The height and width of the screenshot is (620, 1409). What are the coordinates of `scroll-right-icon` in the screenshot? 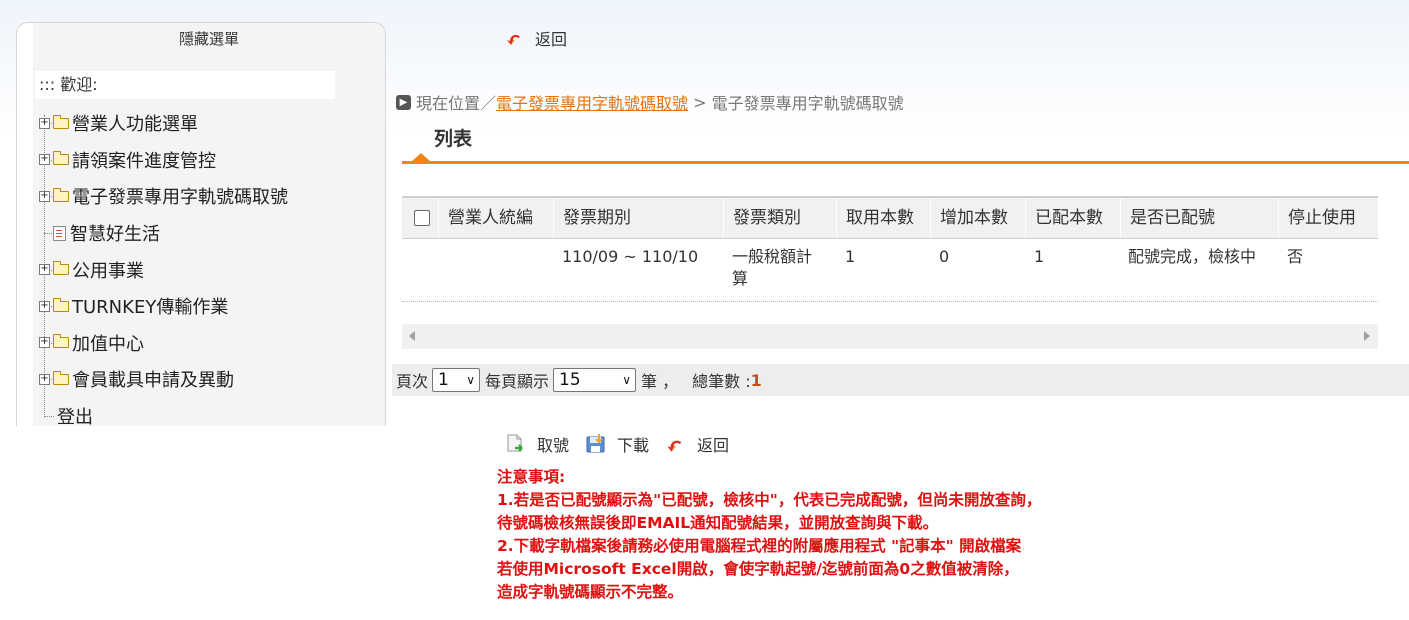 It's located at (1367, 336).